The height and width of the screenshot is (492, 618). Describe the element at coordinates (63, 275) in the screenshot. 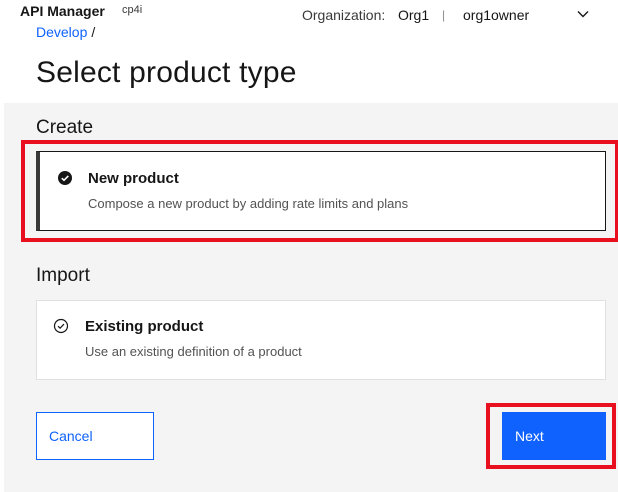

I see `import-section-heading: Import` at that location.